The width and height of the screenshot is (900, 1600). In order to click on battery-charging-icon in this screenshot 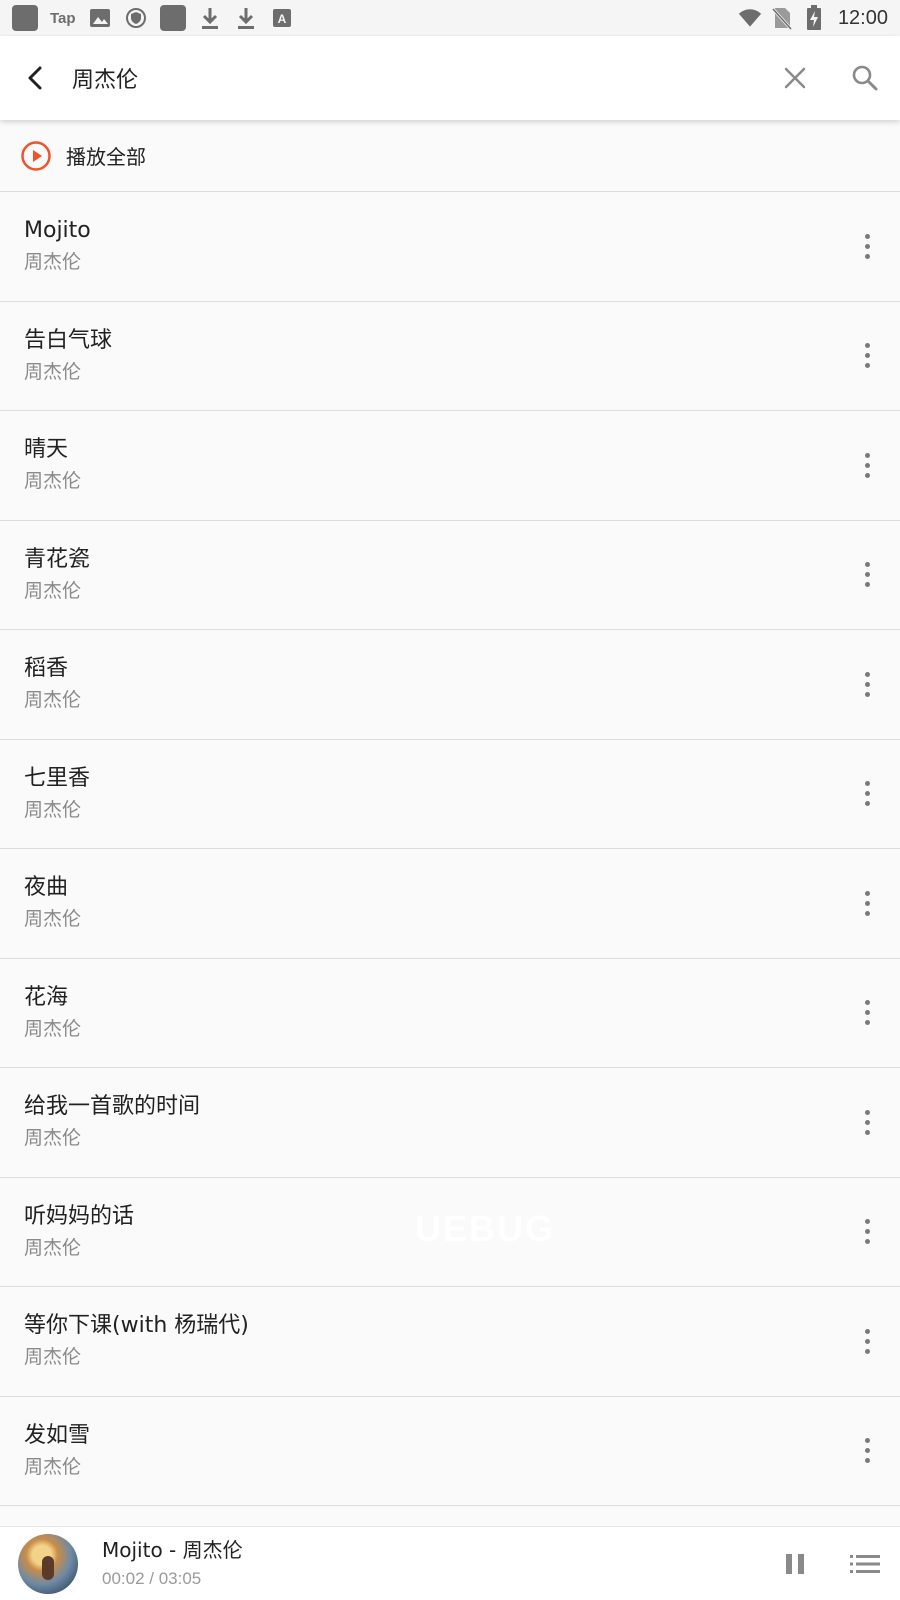, I will do `click(814, 17)`.